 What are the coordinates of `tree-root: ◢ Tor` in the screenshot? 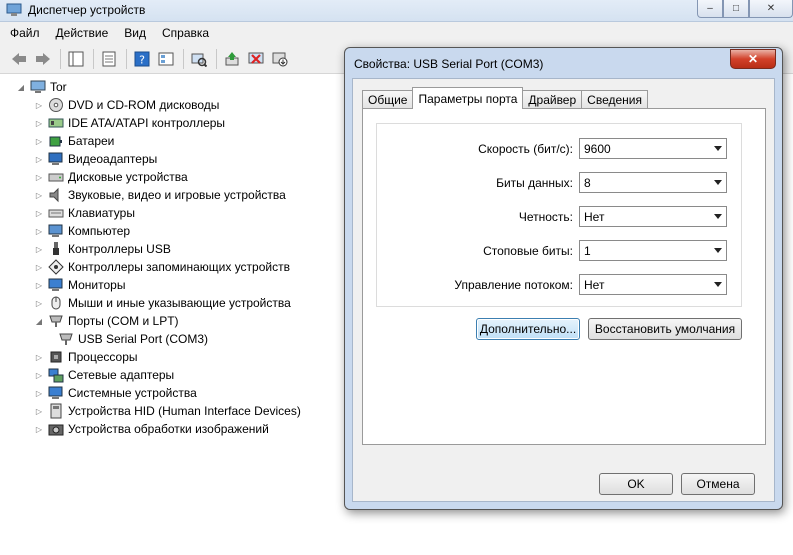 It's located at (41, 87).